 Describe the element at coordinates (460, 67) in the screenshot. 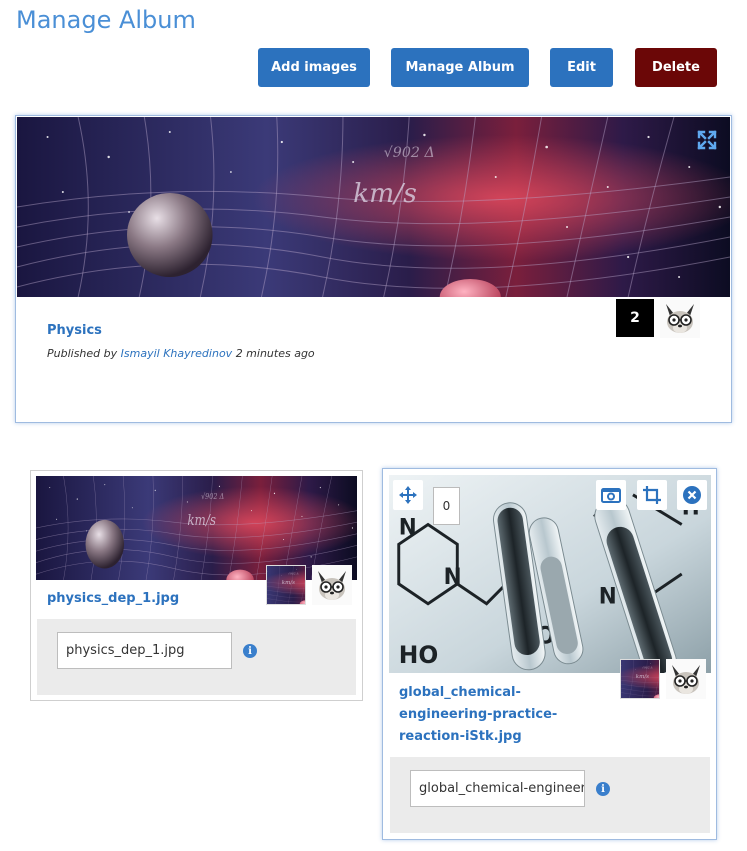

I see `manage-album-button: Manage Album` at that location.